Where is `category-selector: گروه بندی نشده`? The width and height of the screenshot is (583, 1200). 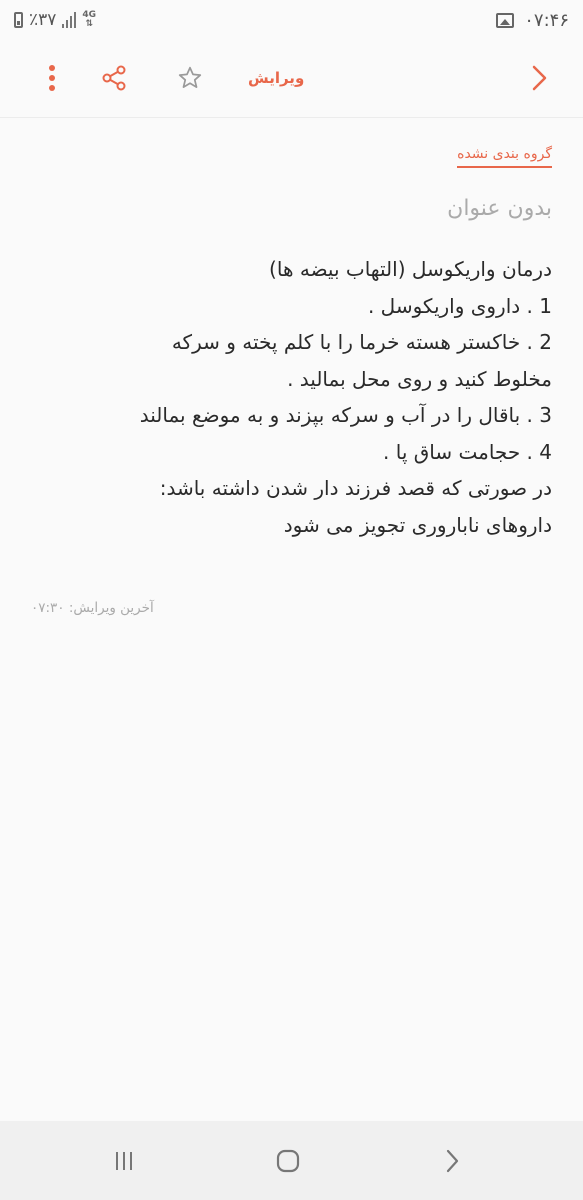 category-selector: گروه بندی نشده is located at coordinates (504, 157).